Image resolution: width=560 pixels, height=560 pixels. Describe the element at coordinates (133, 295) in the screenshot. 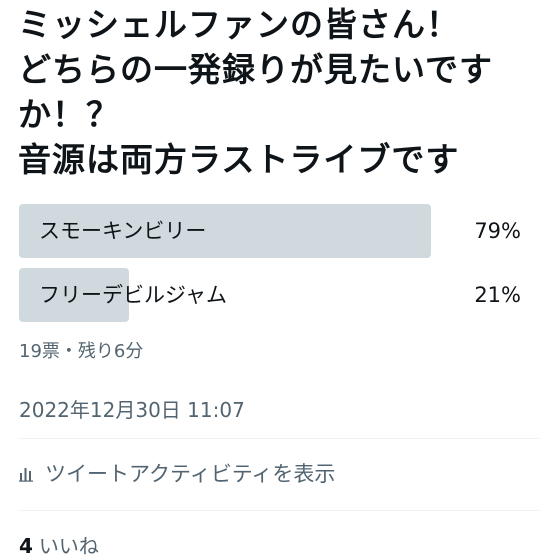

I see `poll-option-label: フリーデビルジャム` at that location.